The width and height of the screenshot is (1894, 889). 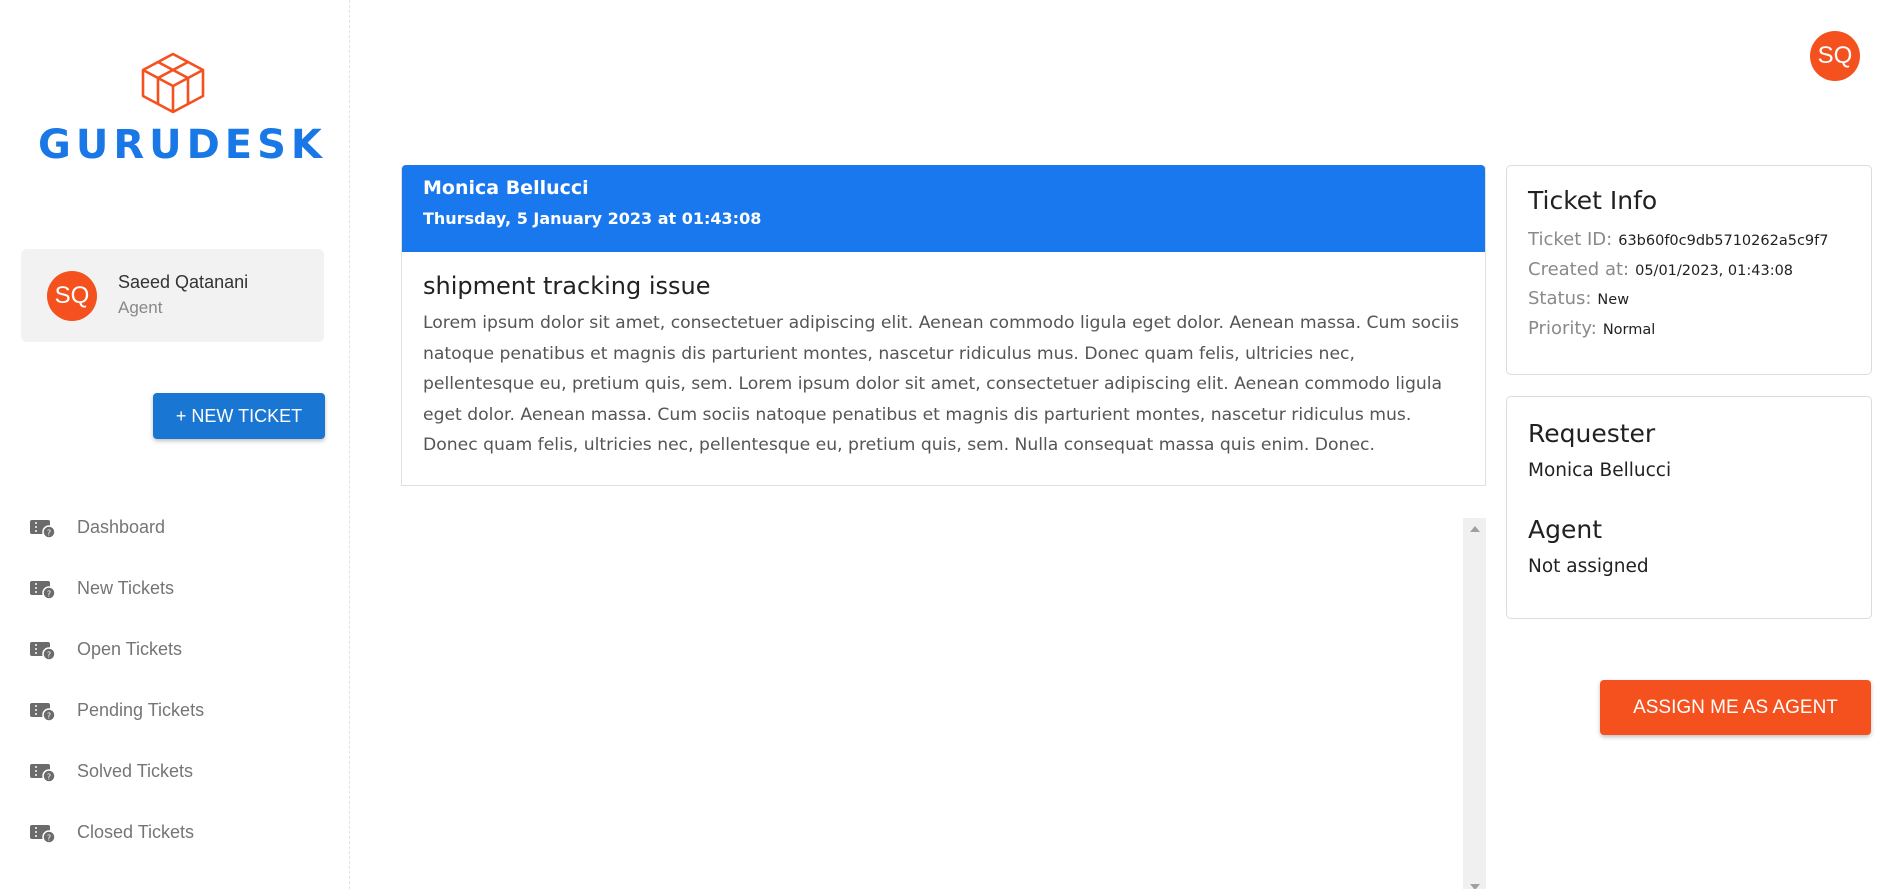 I want to click on ticket-date: Thursday, 5 January 2023 at 01:43:08, so click(x=592, y=218).